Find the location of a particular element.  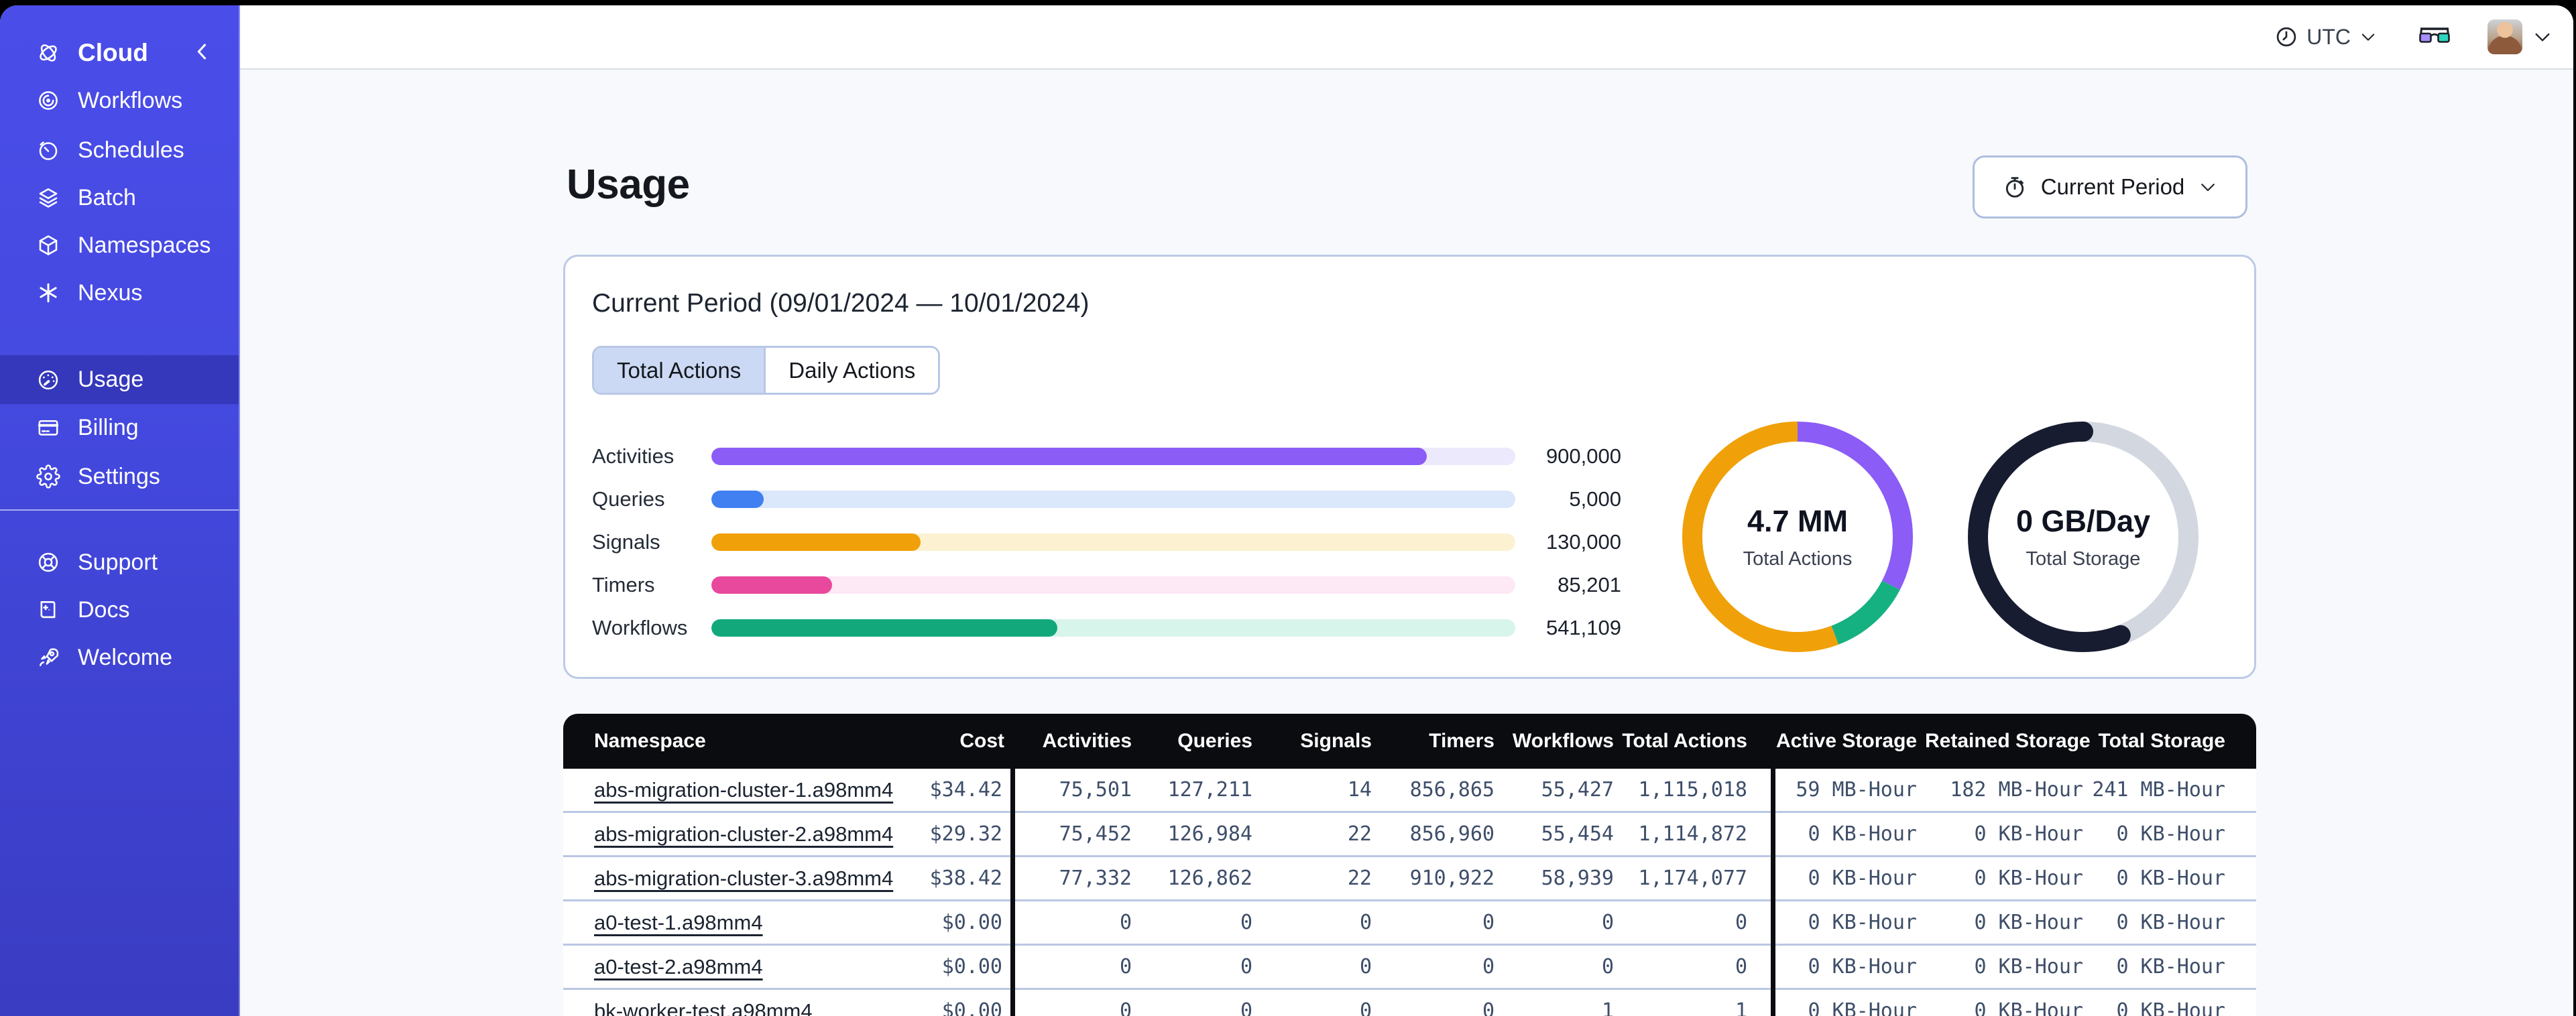

bar-row-activities: Activities 900,000 is located at coordinates (1106, 456).